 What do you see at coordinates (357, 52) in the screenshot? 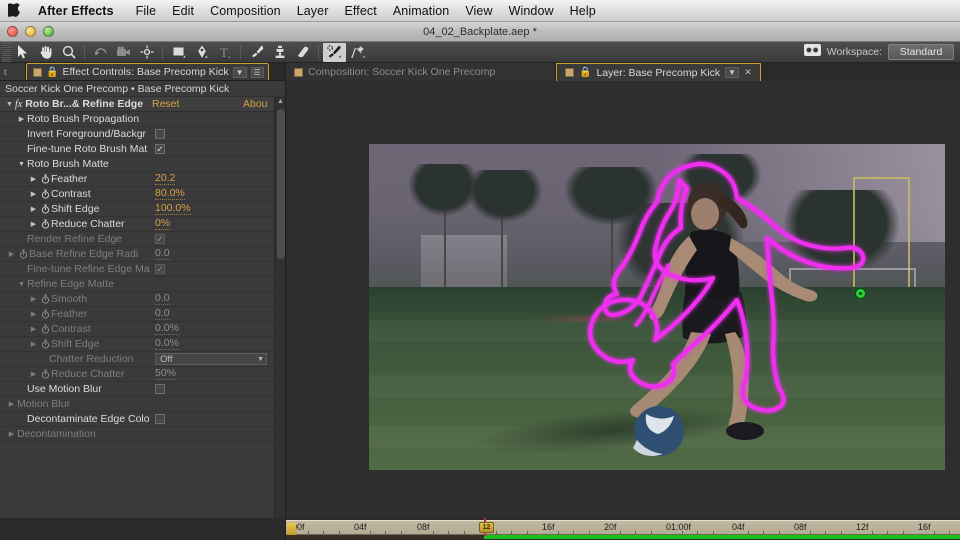
I see `puppet-pin-tool-icon` at bounding box center [357, 52].